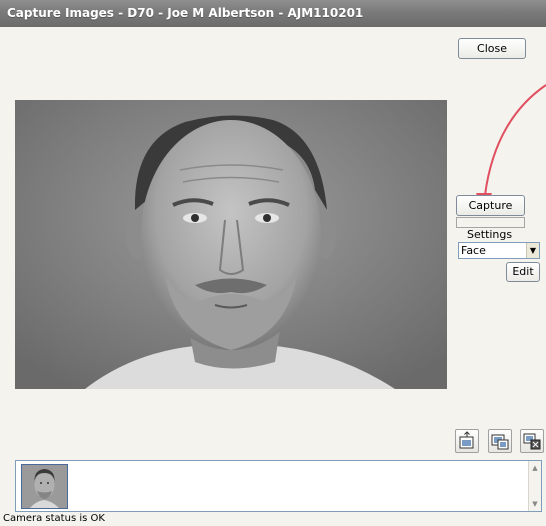  Describe the element at coordinates (492, 48) in the screenshot. I see `close-button: Close` at that location.